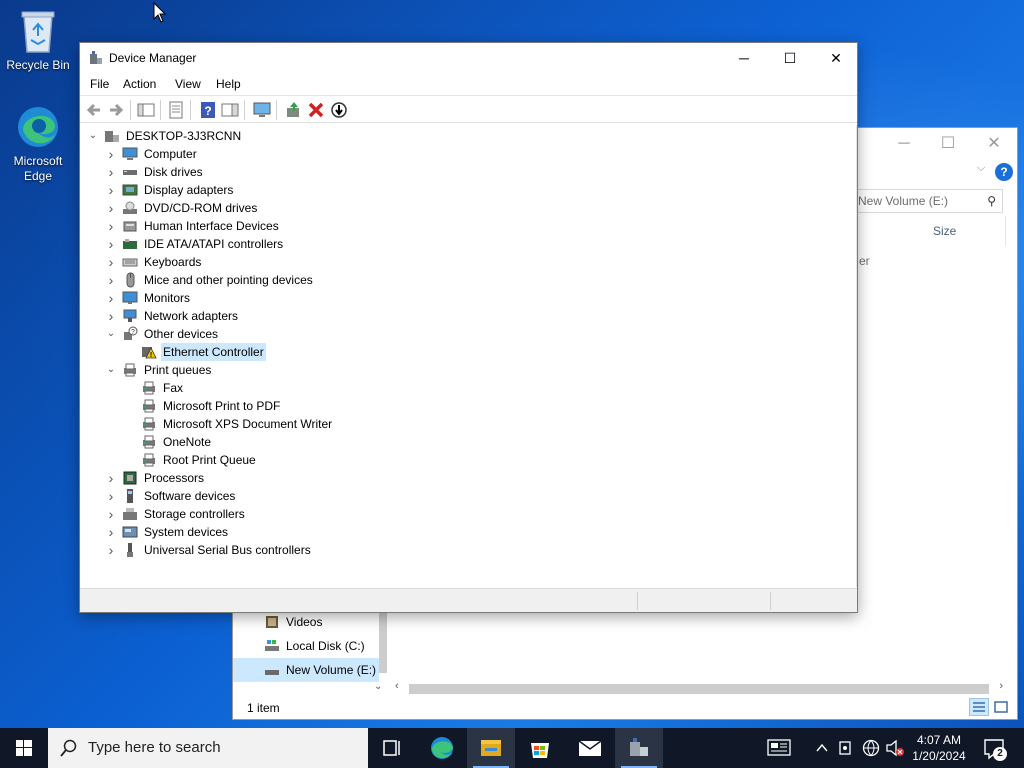 This screenshot has width=1024, height=768. What do you see at coordinates (944, 231) in the screenshot?
I see `column-header-size: Size` at bounding box center [944, 231].